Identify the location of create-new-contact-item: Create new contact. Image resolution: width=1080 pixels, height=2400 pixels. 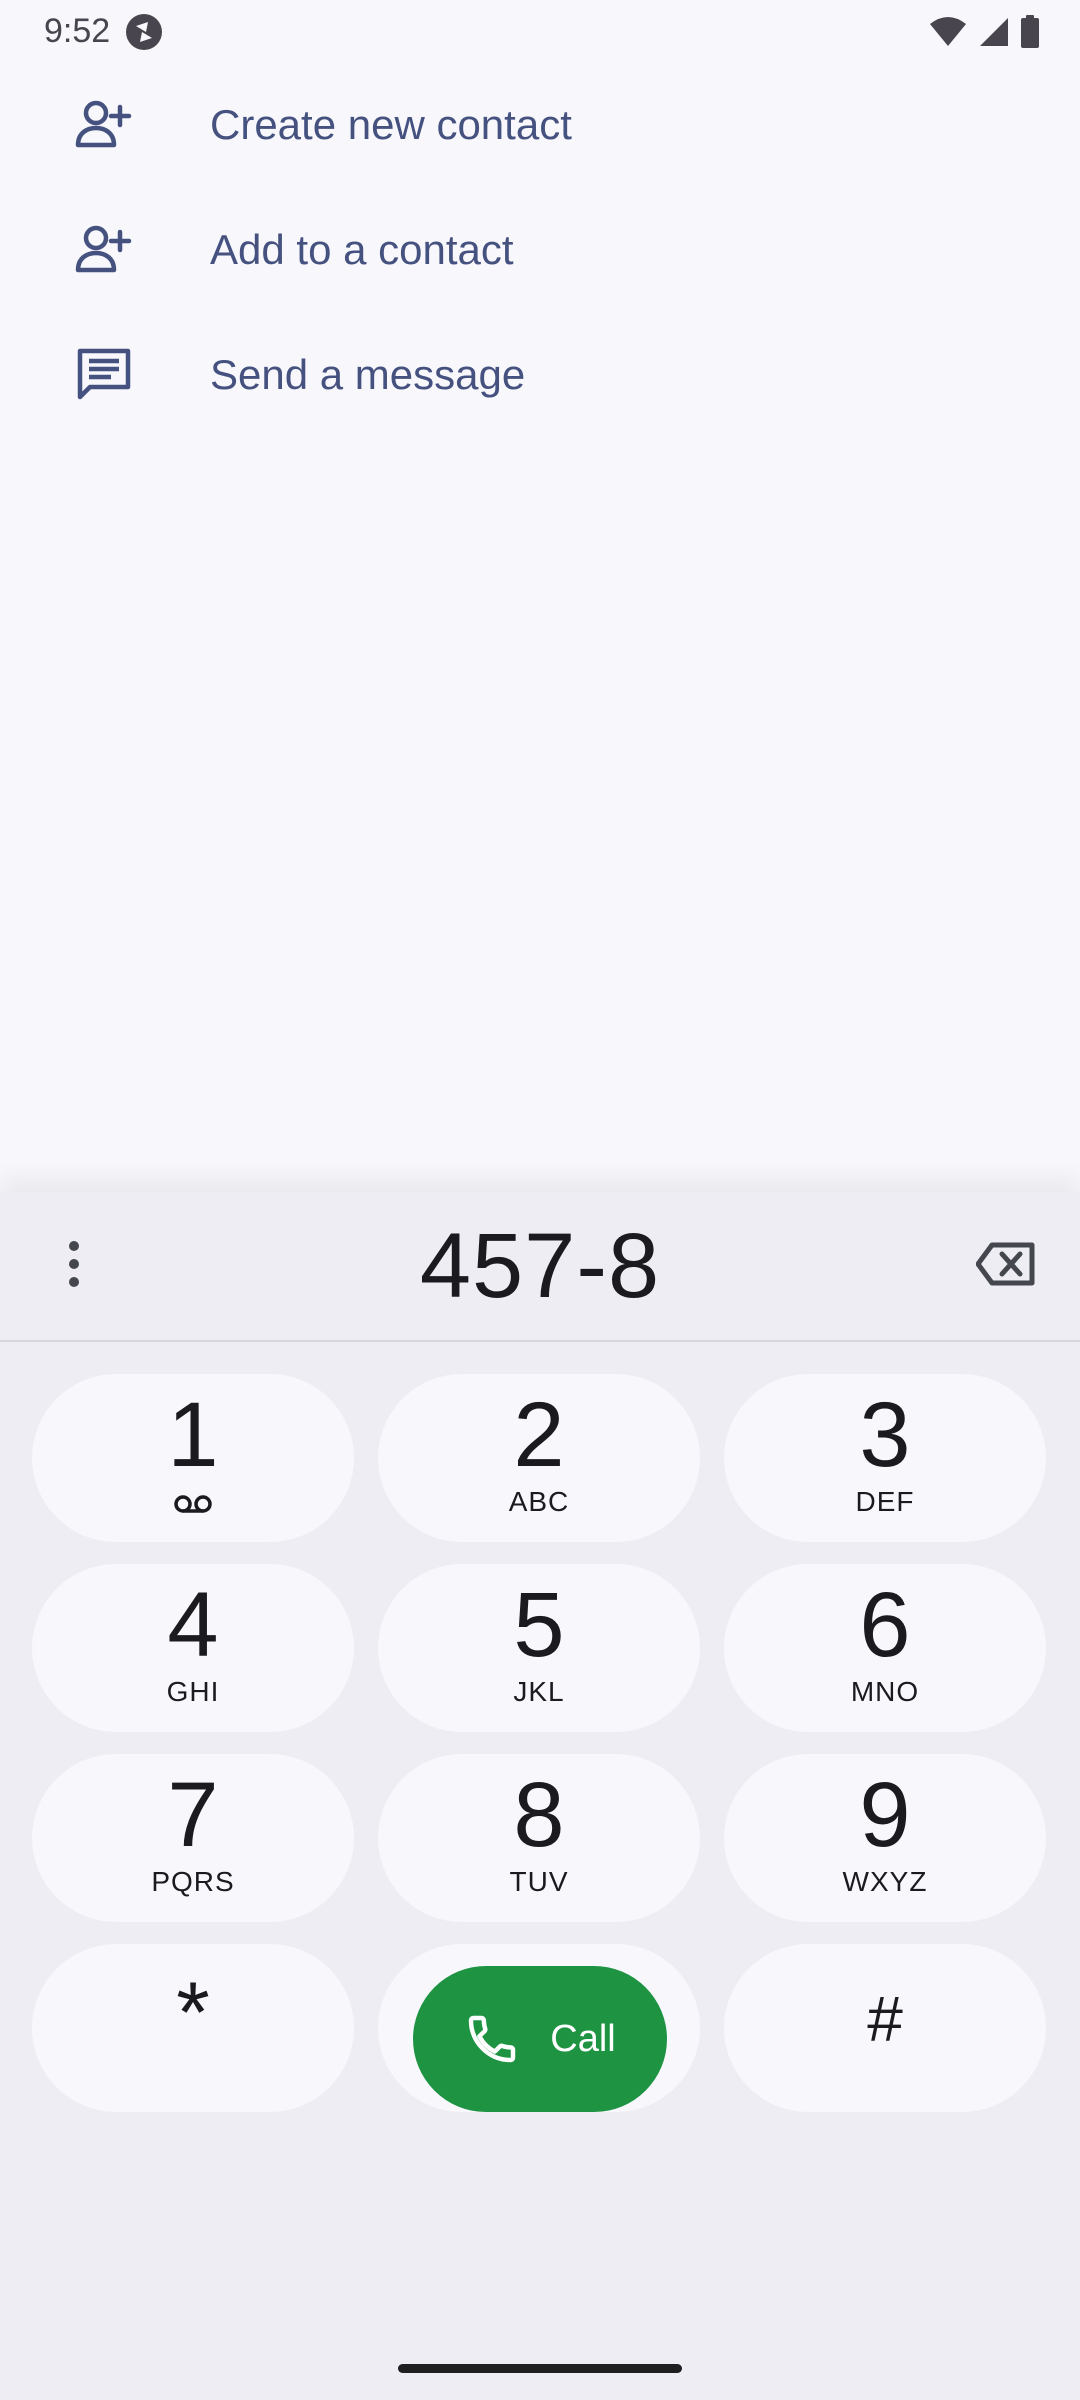
(540, 124).